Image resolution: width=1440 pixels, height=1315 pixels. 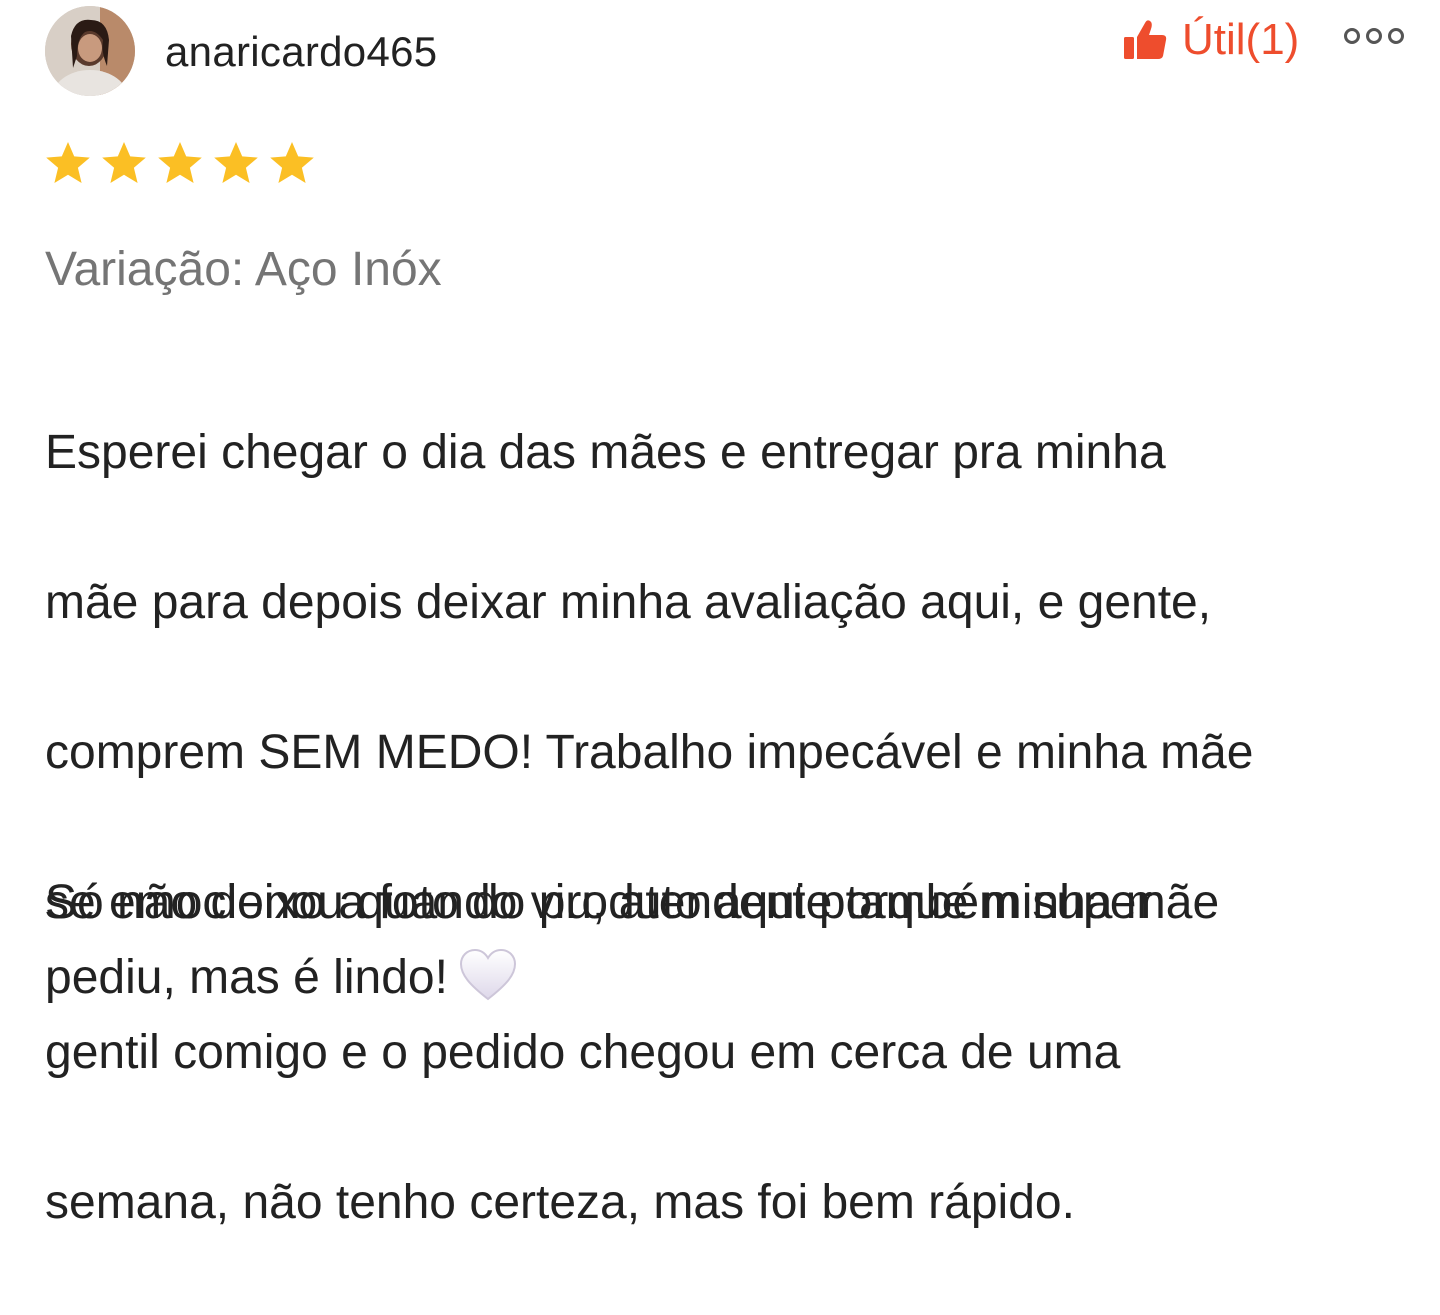 What do you see at coordinates (1374, 36) in the screenshot?
I see `more-options-icon` at bounding box center [1374, 36].